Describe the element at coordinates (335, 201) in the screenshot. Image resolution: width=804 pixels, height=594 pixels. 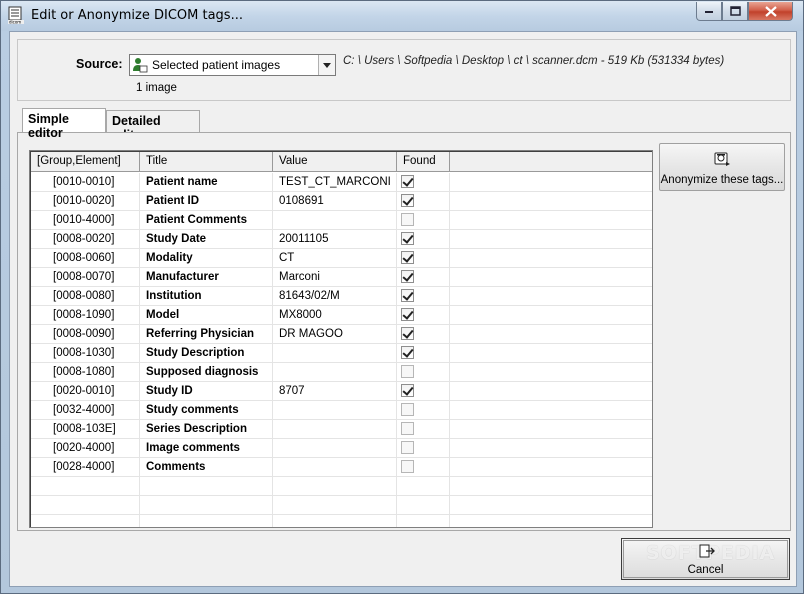
I see `cell-value: 0108691` at that location.